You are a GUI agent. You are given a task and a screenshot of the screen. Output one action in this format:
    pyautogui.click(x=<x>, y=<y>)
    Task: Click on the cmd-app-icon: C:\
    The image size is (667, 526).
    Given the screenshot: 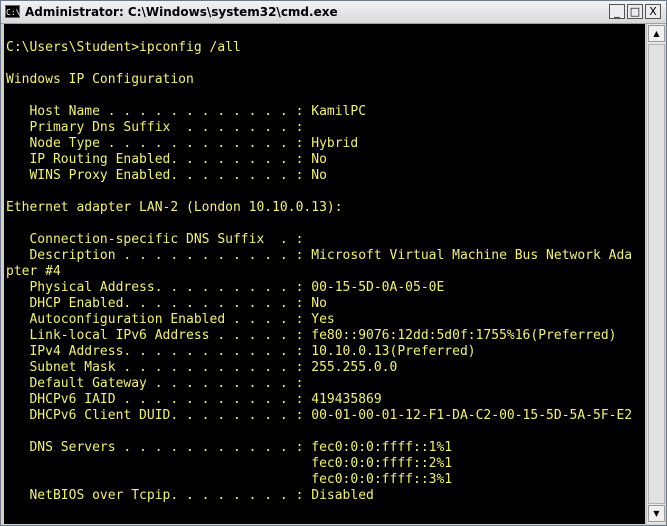 What is the action you would take?
    pyautogui.click(x=12, y=11)
    